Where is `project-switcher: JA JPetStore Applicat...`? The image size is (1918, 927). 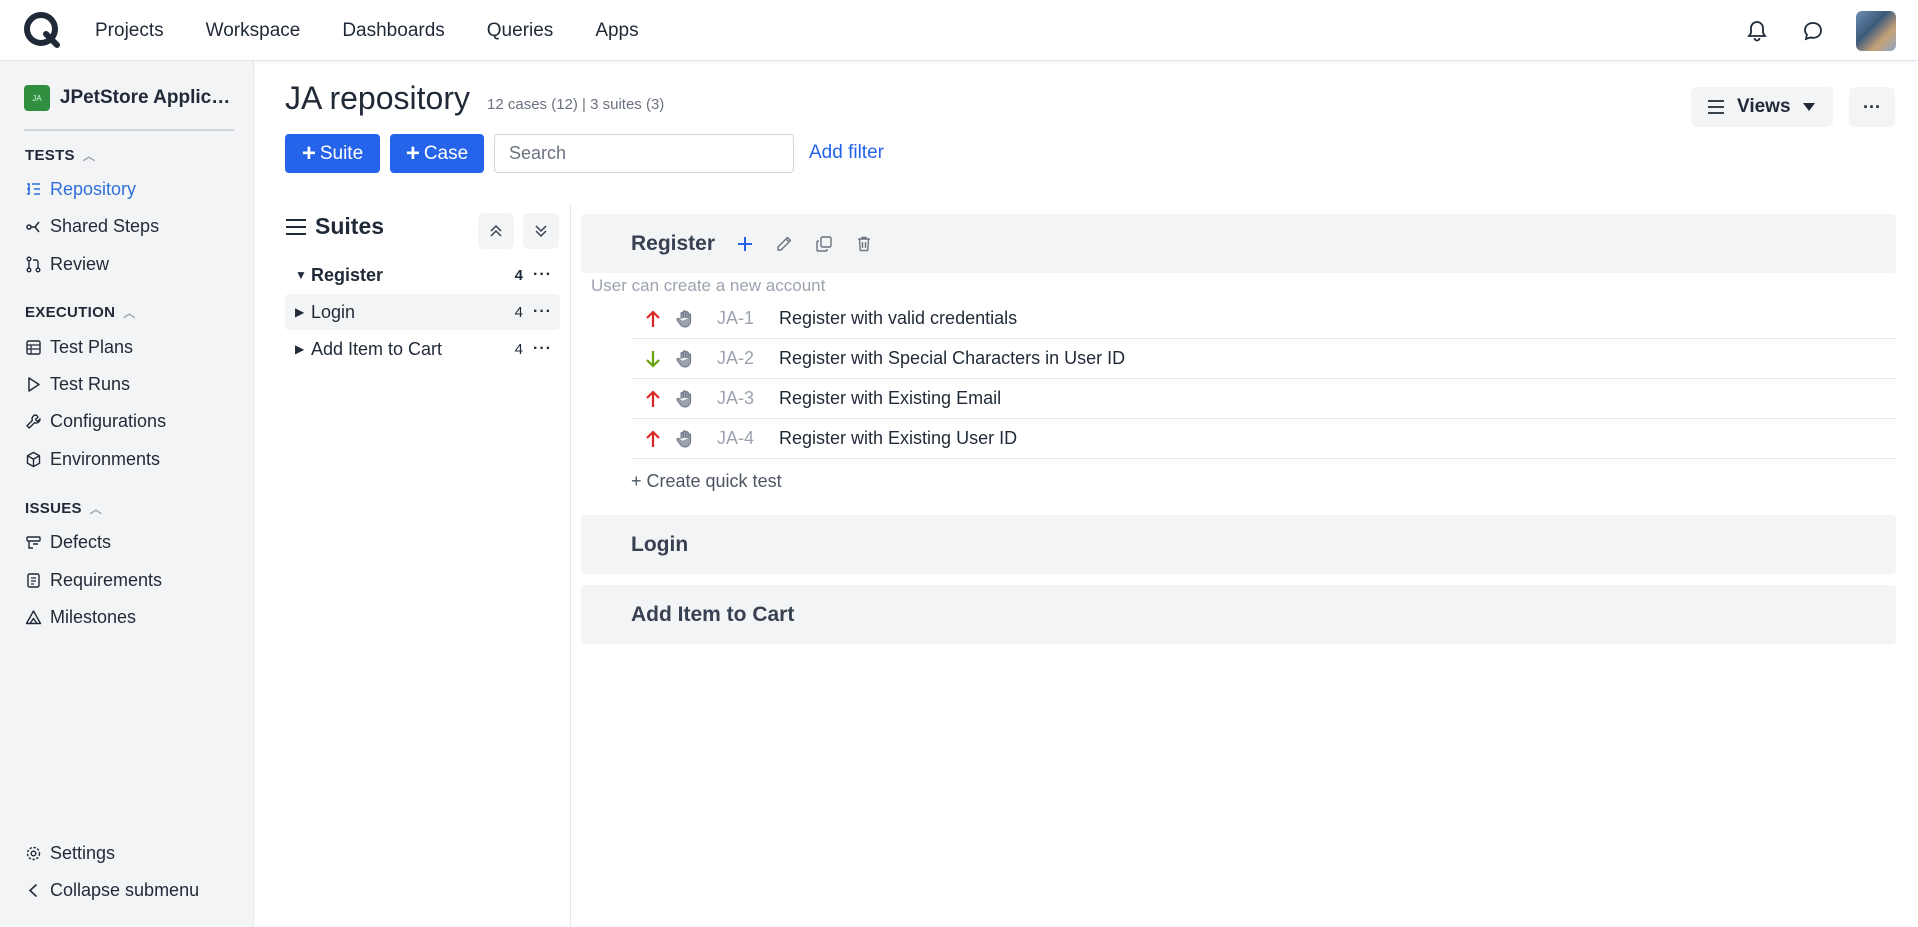 project-switcher: JA JPetStore Applicat... is located at coordinates (129, 108).